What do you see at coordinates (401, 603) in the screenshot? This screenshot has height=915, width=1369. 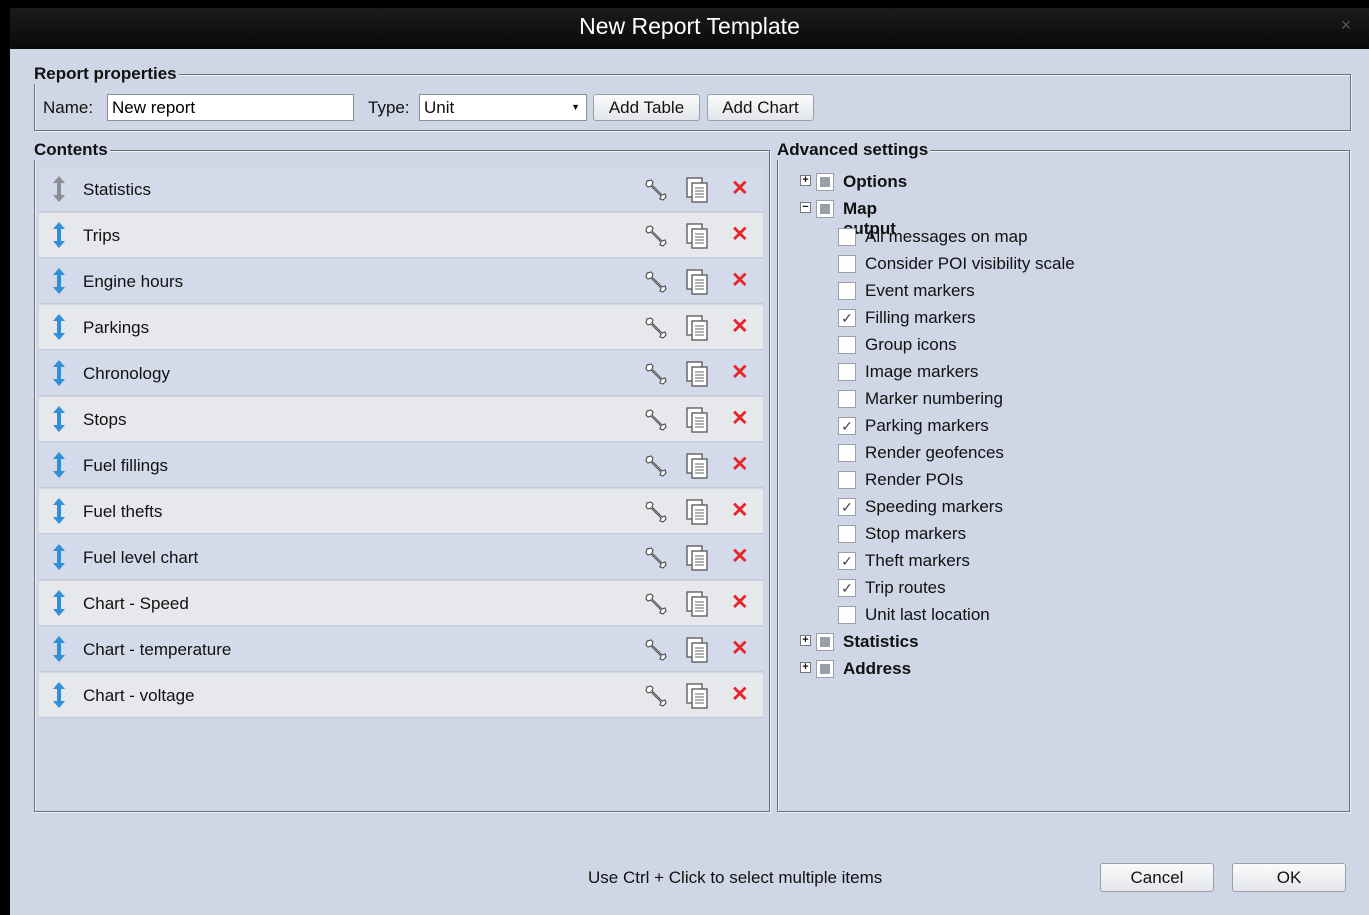 I see `content-item: Chart - Speed ✕` at bounding box center [401, 603].